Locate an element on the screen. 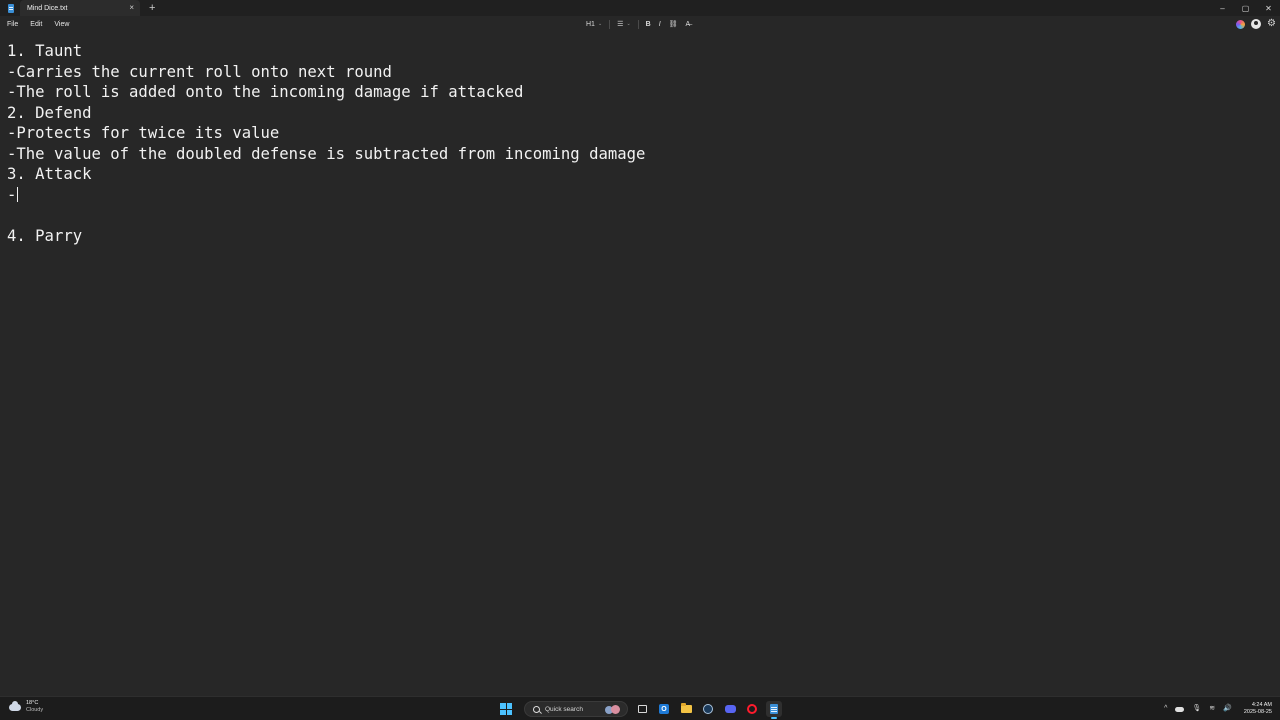  heading-label: H1 is located at coordinates (590, 24).